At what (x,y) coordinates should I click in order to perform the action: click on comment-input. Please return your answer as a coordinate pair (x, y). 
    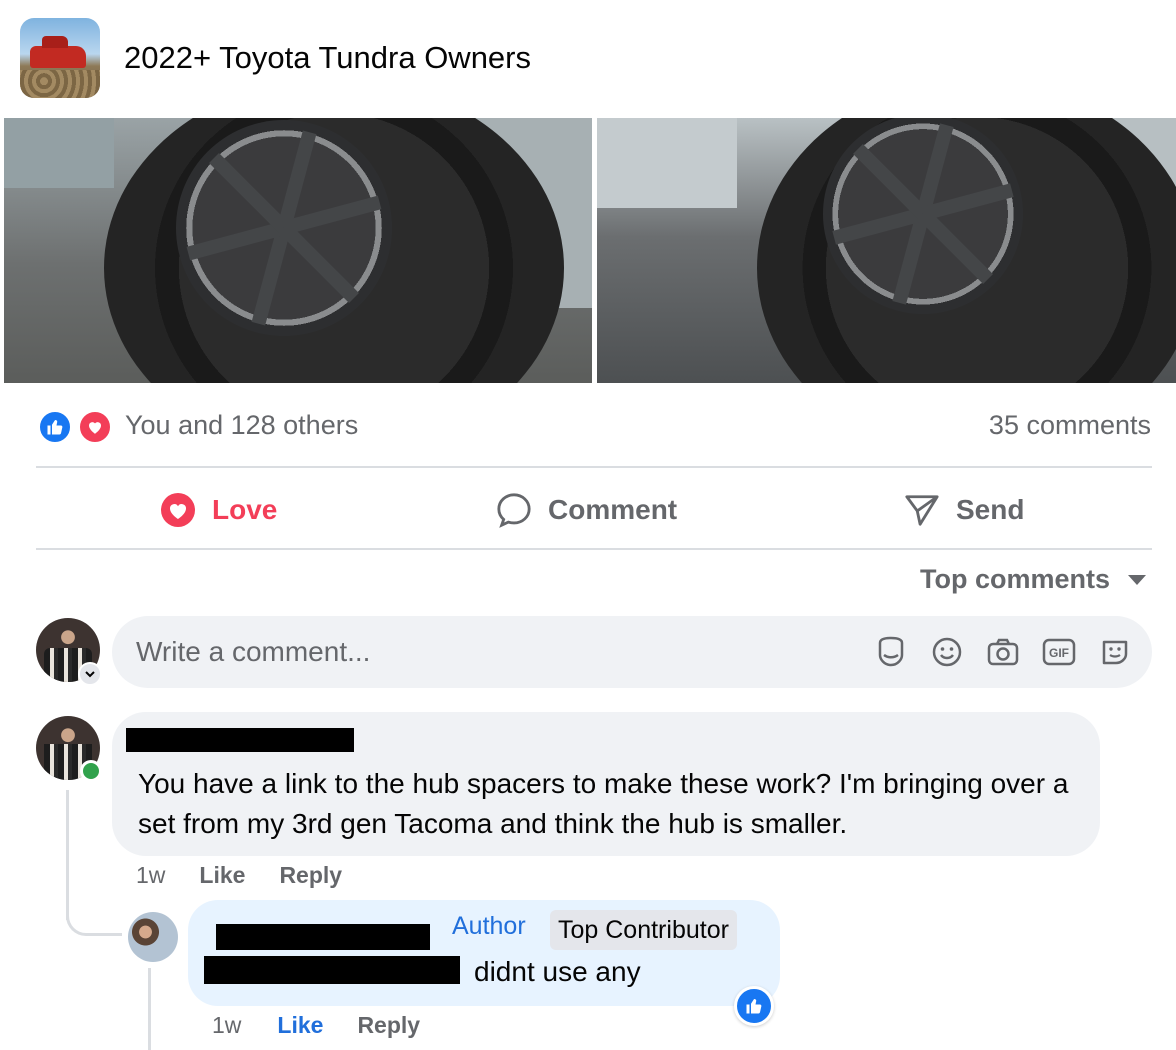
    Looking at the image, I should click on (486, 652).